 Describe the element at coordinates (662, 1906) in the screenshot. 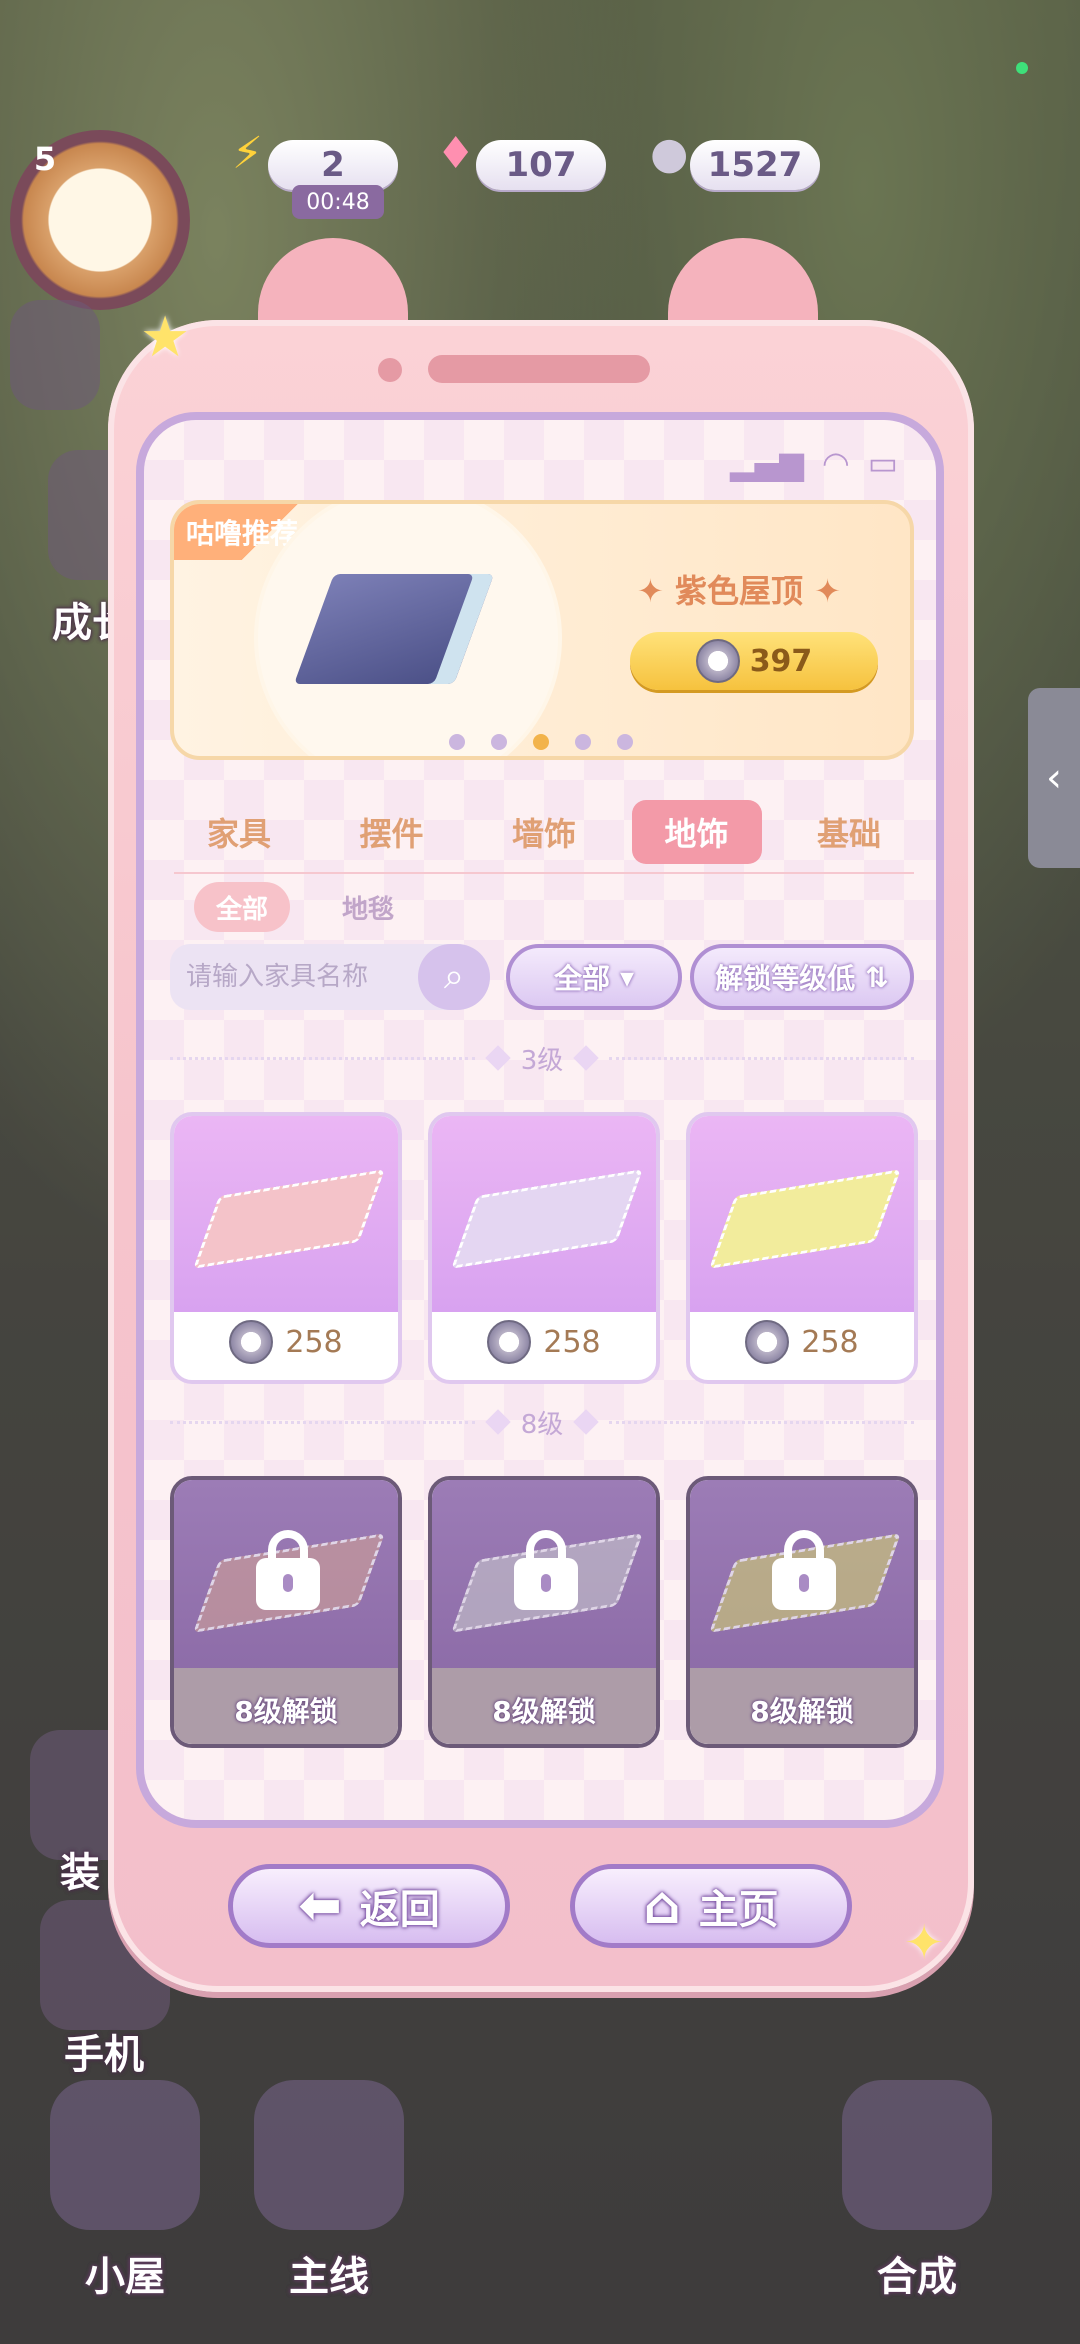

I see `home-icon: ⌂` at that location.